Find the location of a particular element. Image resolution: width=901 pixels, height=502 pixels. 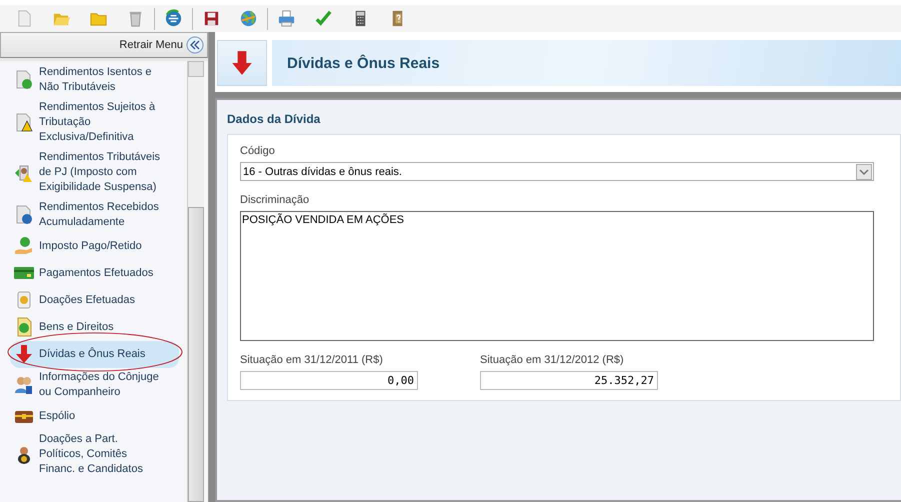

sidebar-item-label: Informações do Cônjuge ou Companheiro is located at coordinates (99, 385).